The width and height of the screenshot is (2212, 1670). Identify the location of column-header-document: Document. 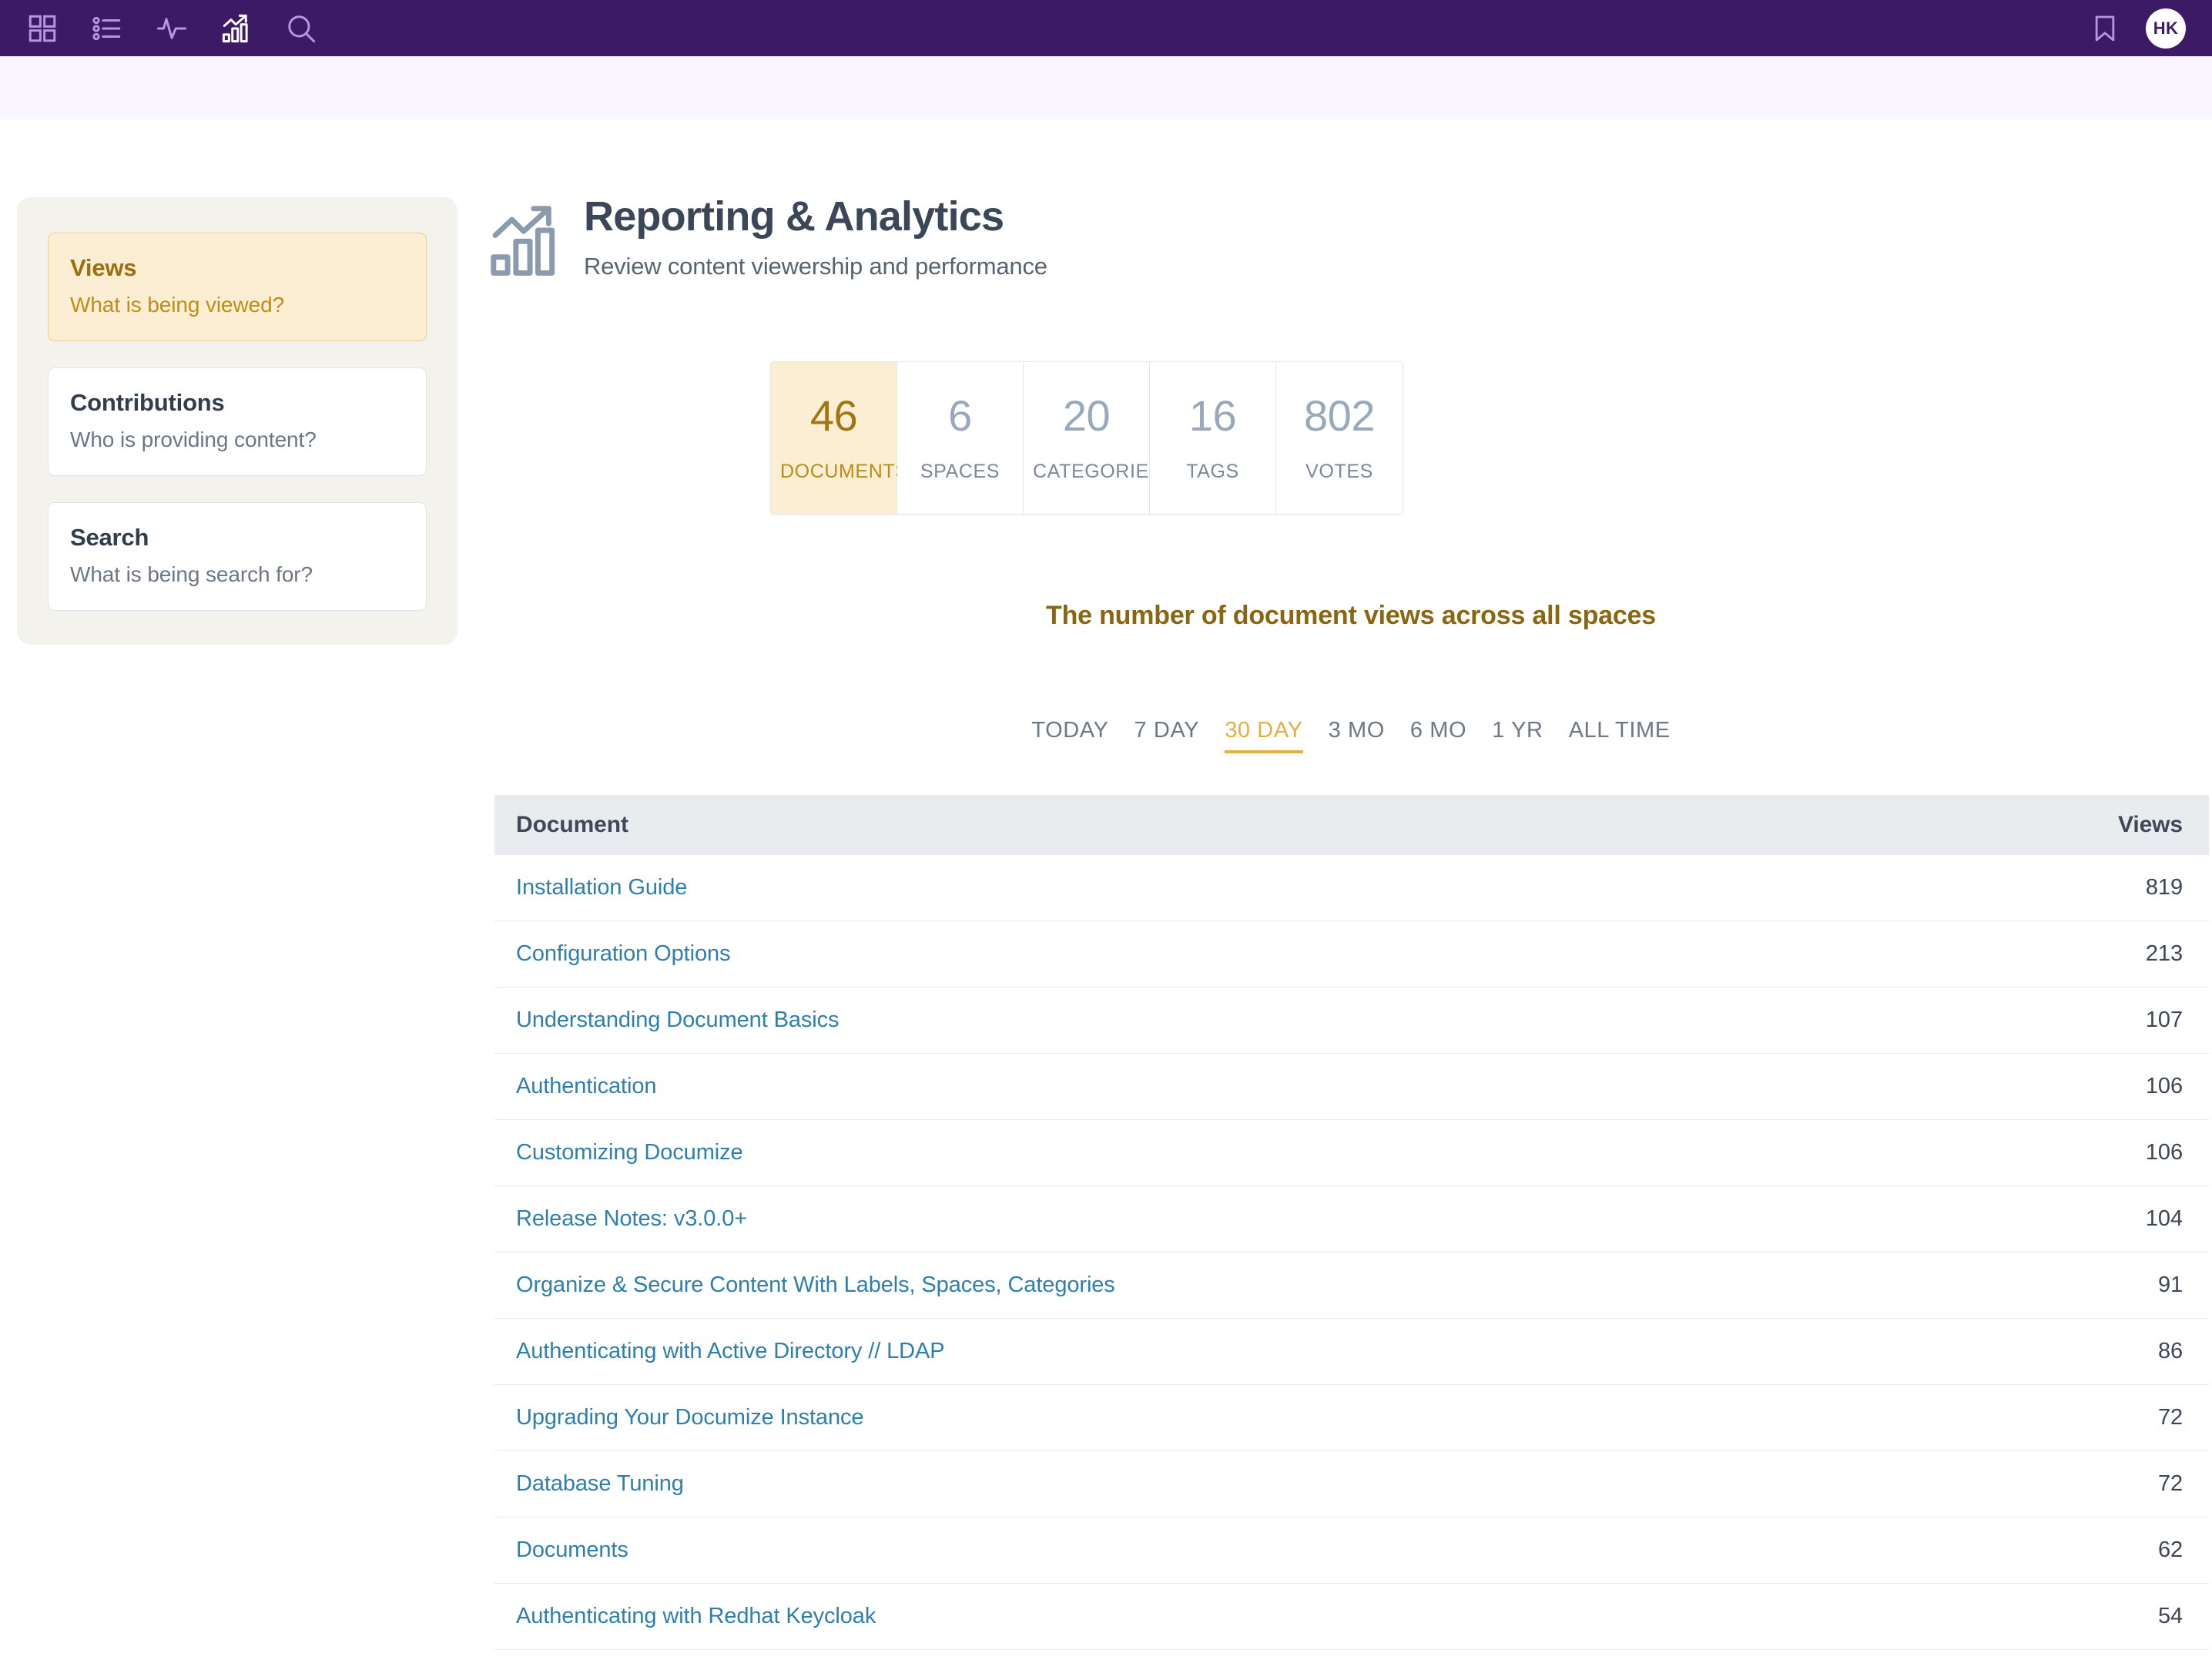
(572, 824).